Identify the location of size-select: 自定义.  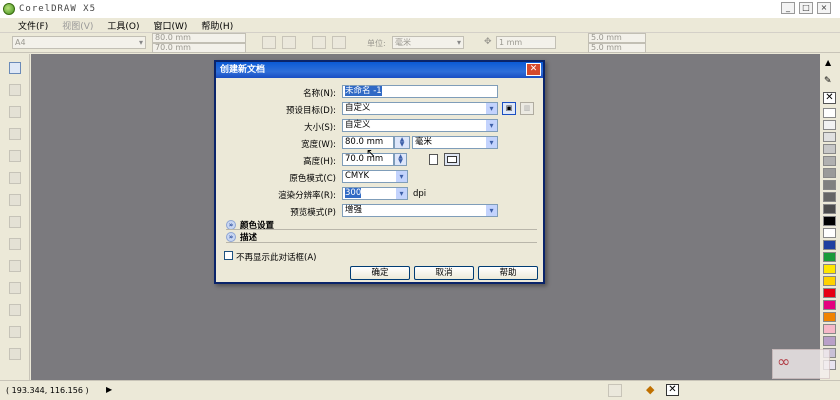
(420, 125).